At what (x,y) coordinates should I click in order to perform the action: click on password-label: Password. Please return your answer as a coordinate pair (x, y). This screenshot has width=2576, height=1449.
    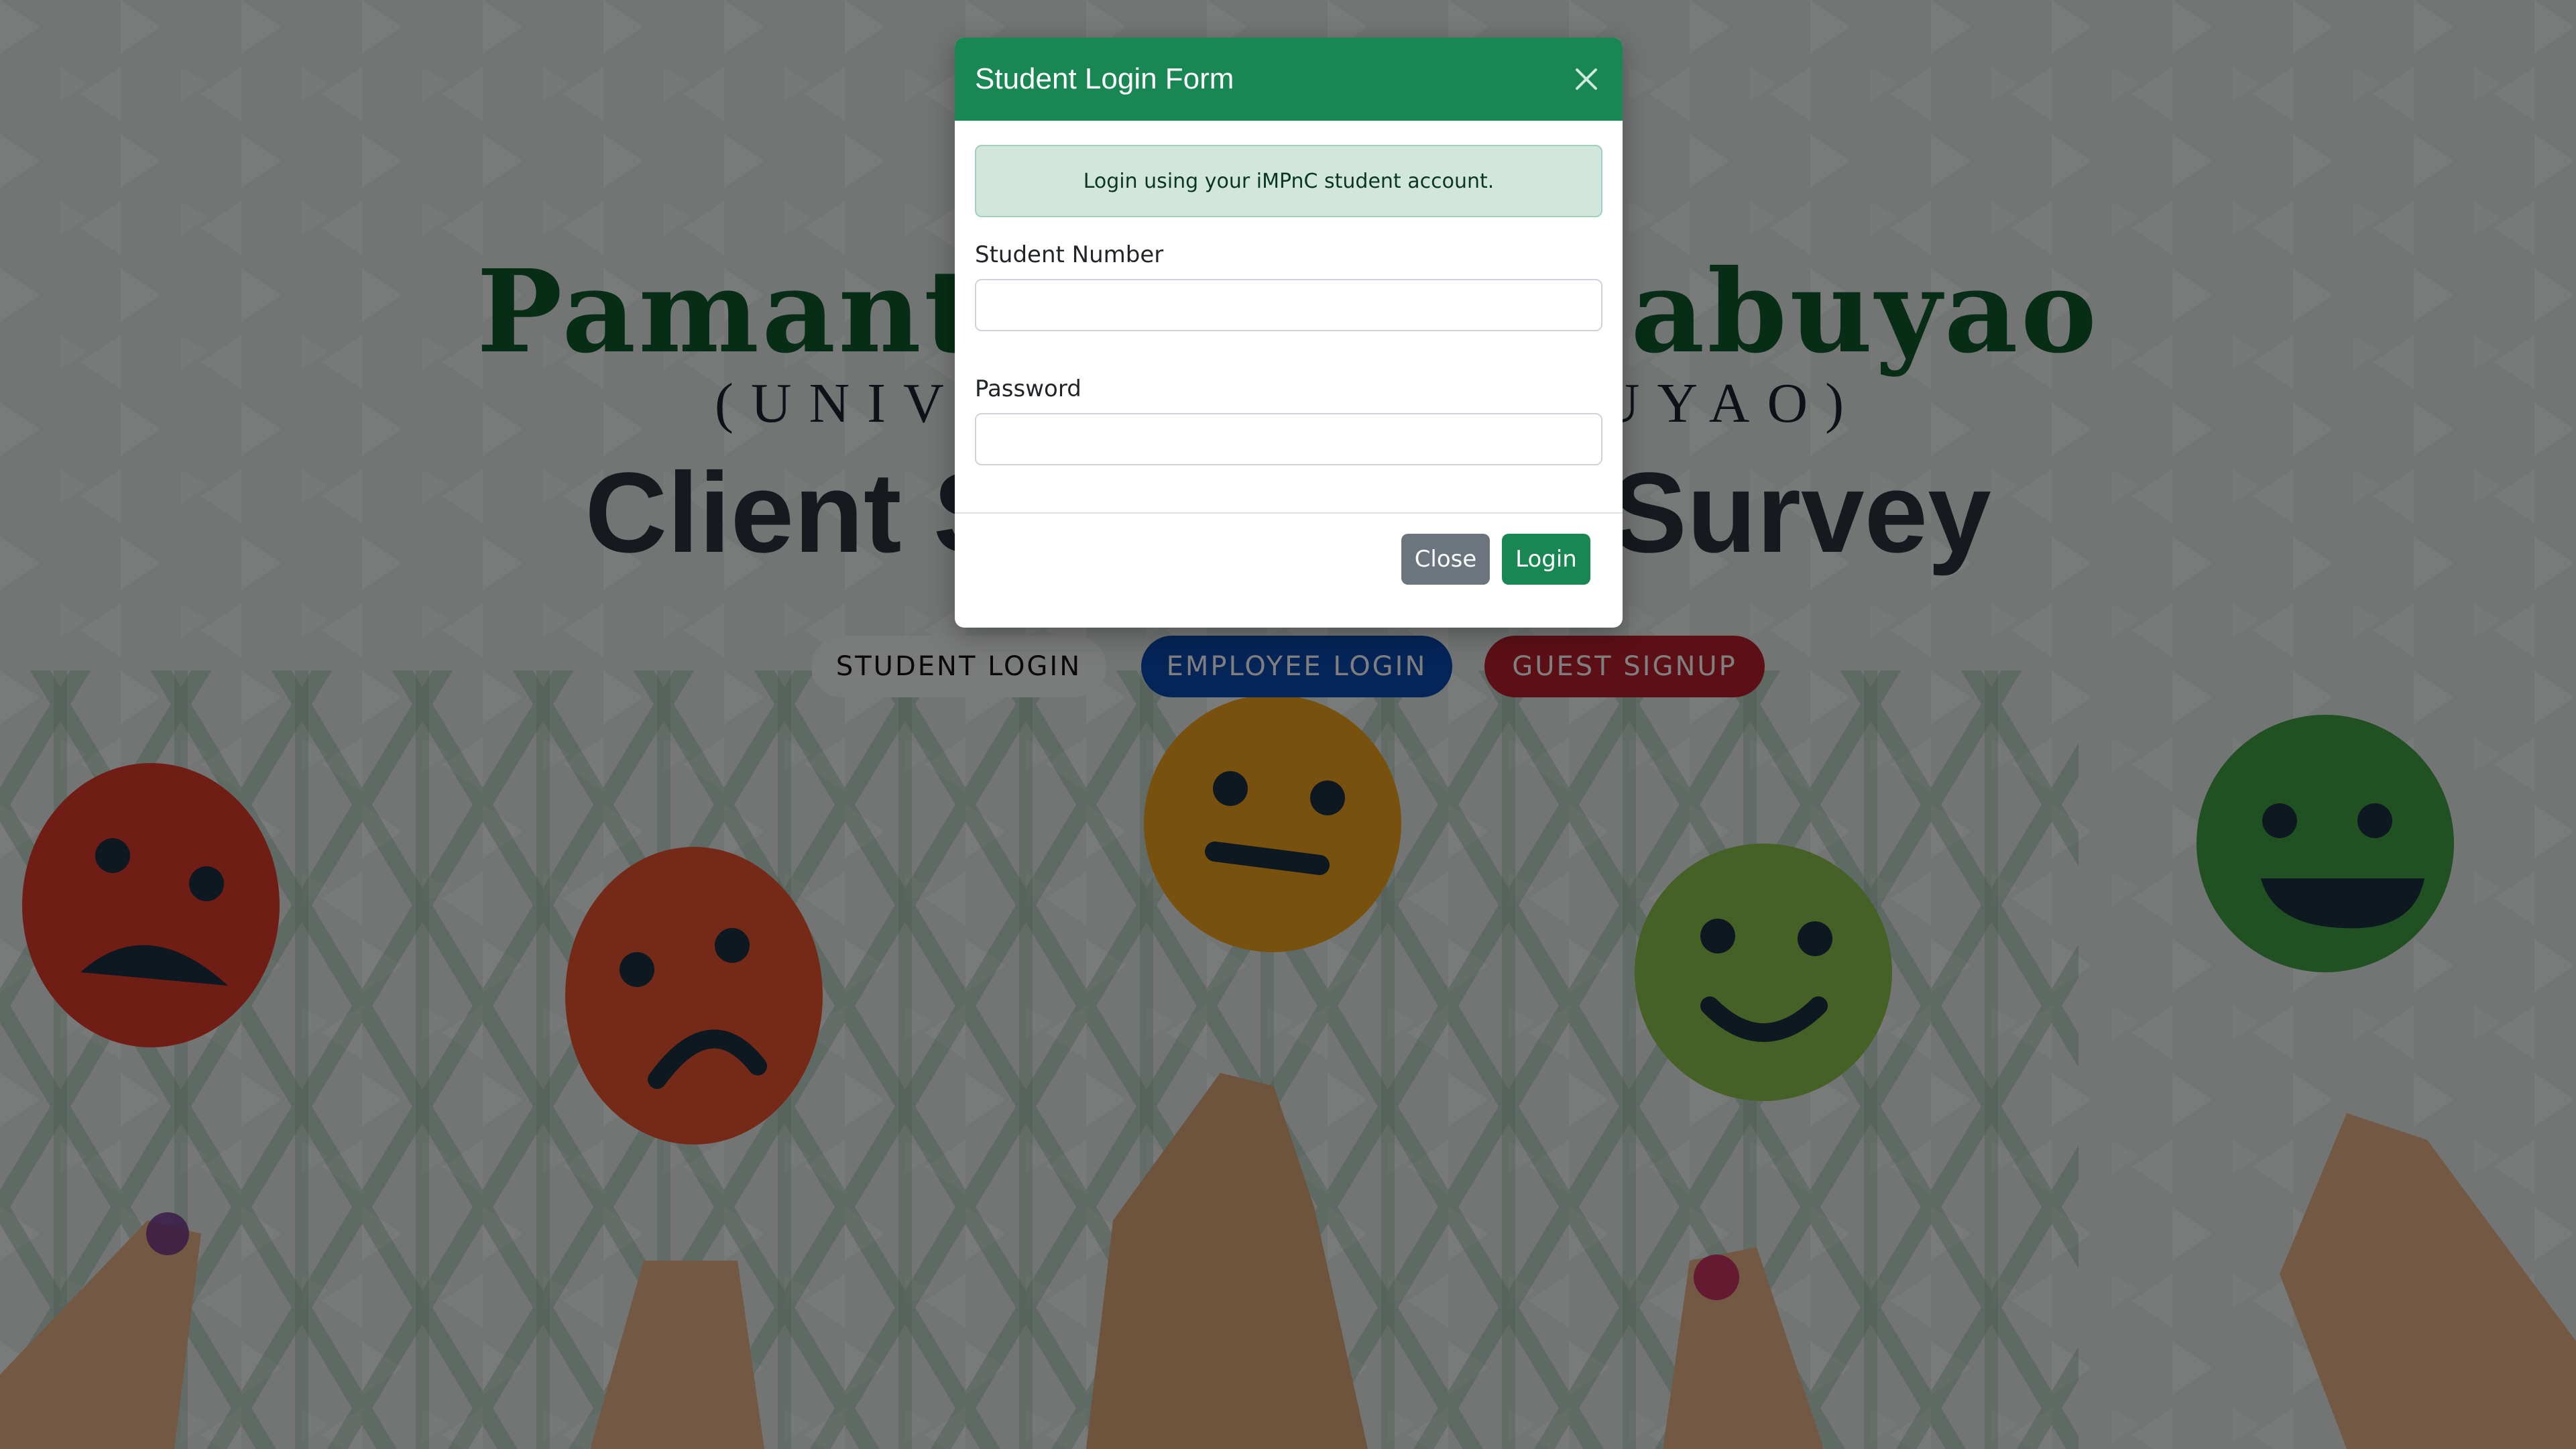
    Looking at the image, I should click on (1028, 389).